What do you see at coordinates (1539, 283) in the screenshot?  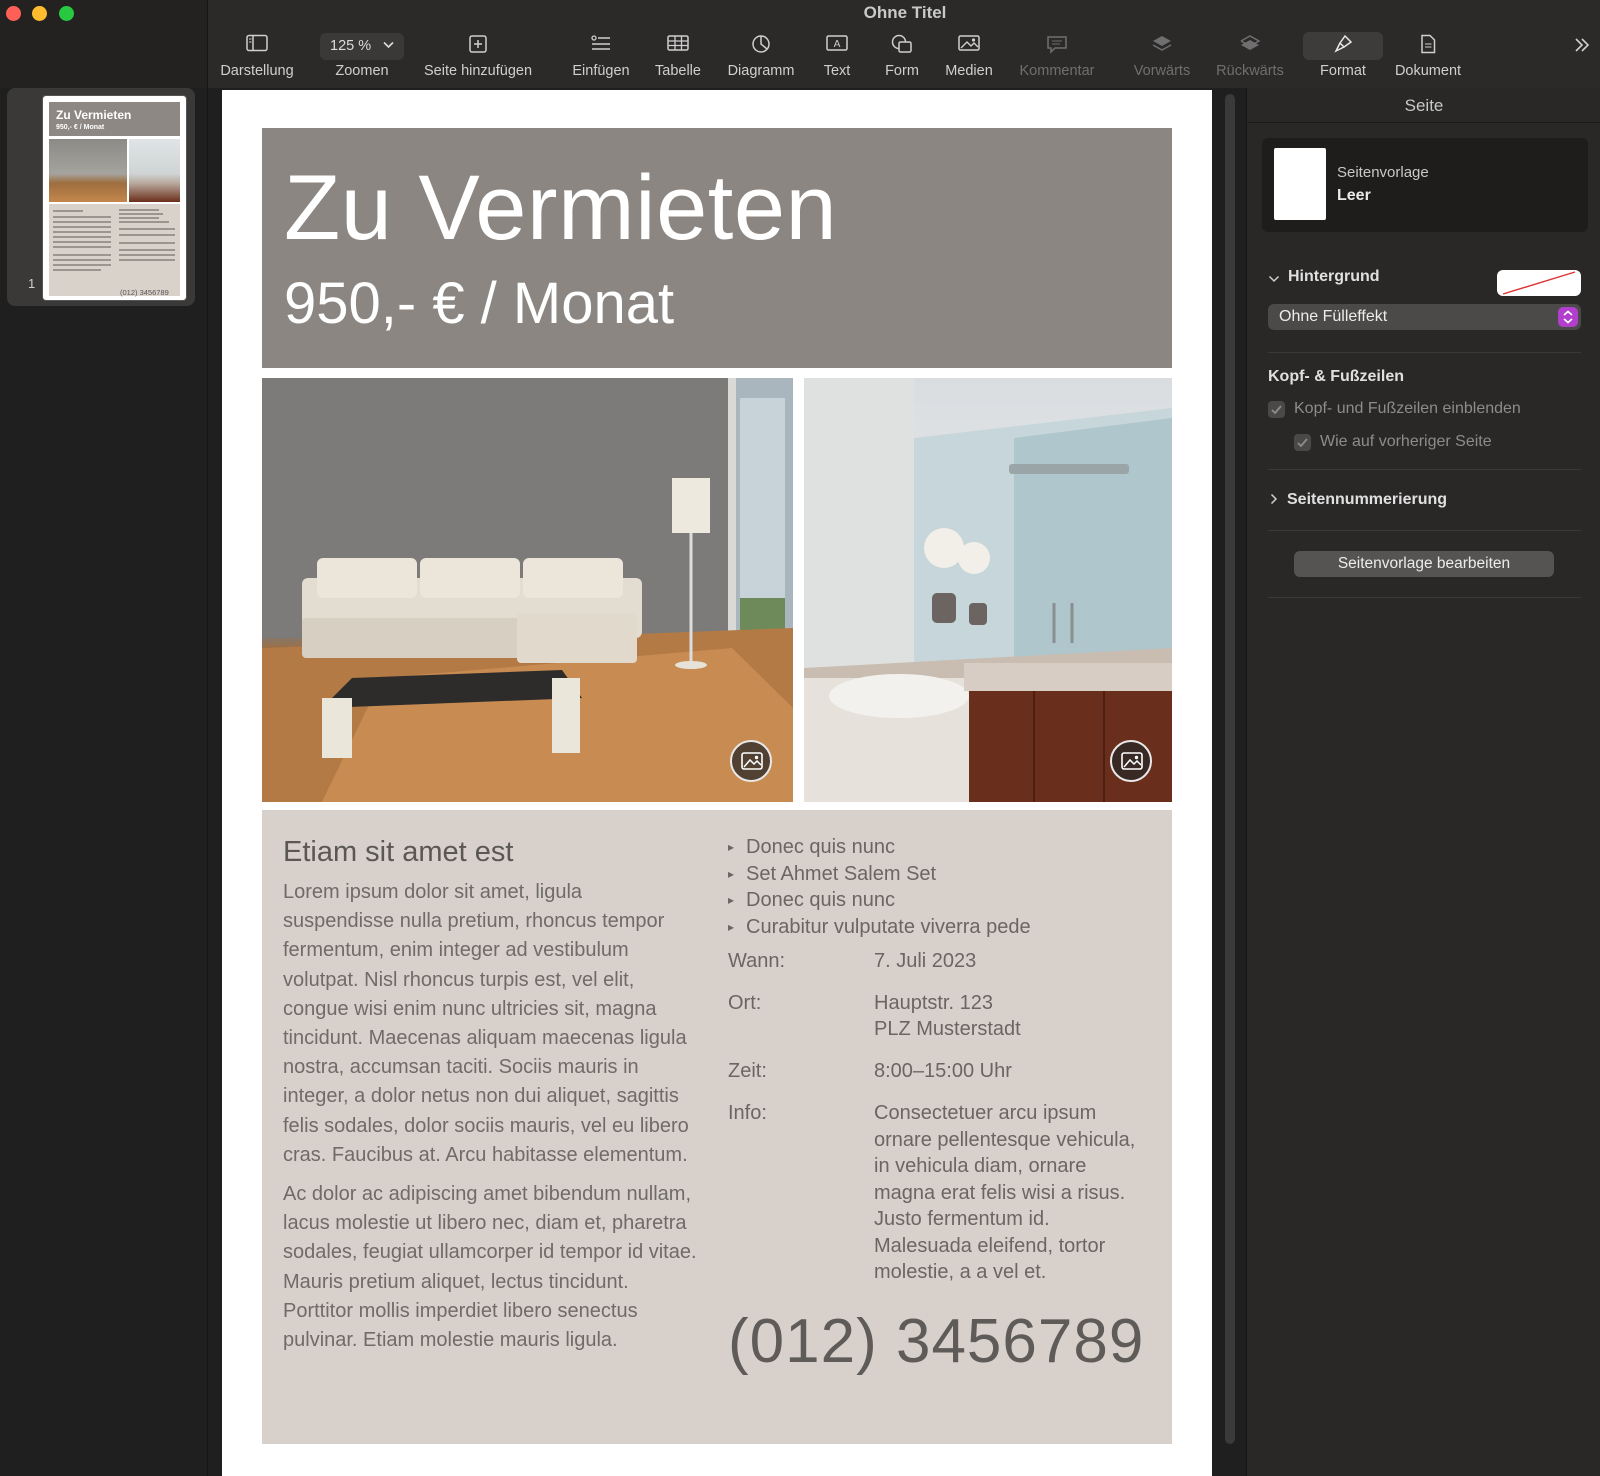 I see `background-color-well` at bounding box center [1539, 283].